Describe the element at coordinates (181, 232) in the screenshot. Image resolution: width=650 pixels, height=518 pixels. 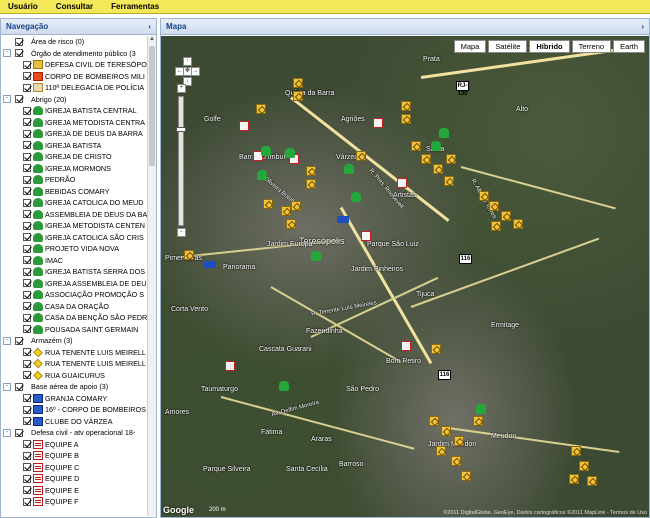
I see `zoom-out-button: −` at that location.